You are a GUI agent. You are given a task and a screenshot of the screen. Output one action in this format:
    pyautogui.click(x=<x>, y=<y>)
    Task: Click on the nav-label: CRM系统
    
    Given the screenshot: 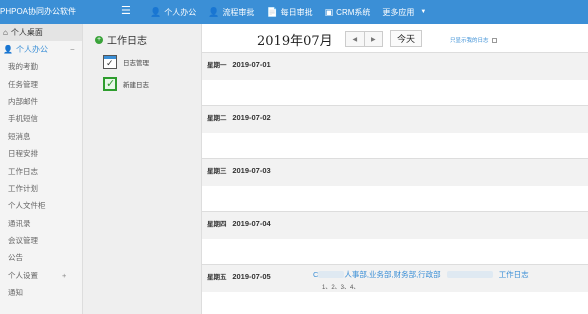 What is the action you would take?
    pyautogui.click(x=353, y=12)
    